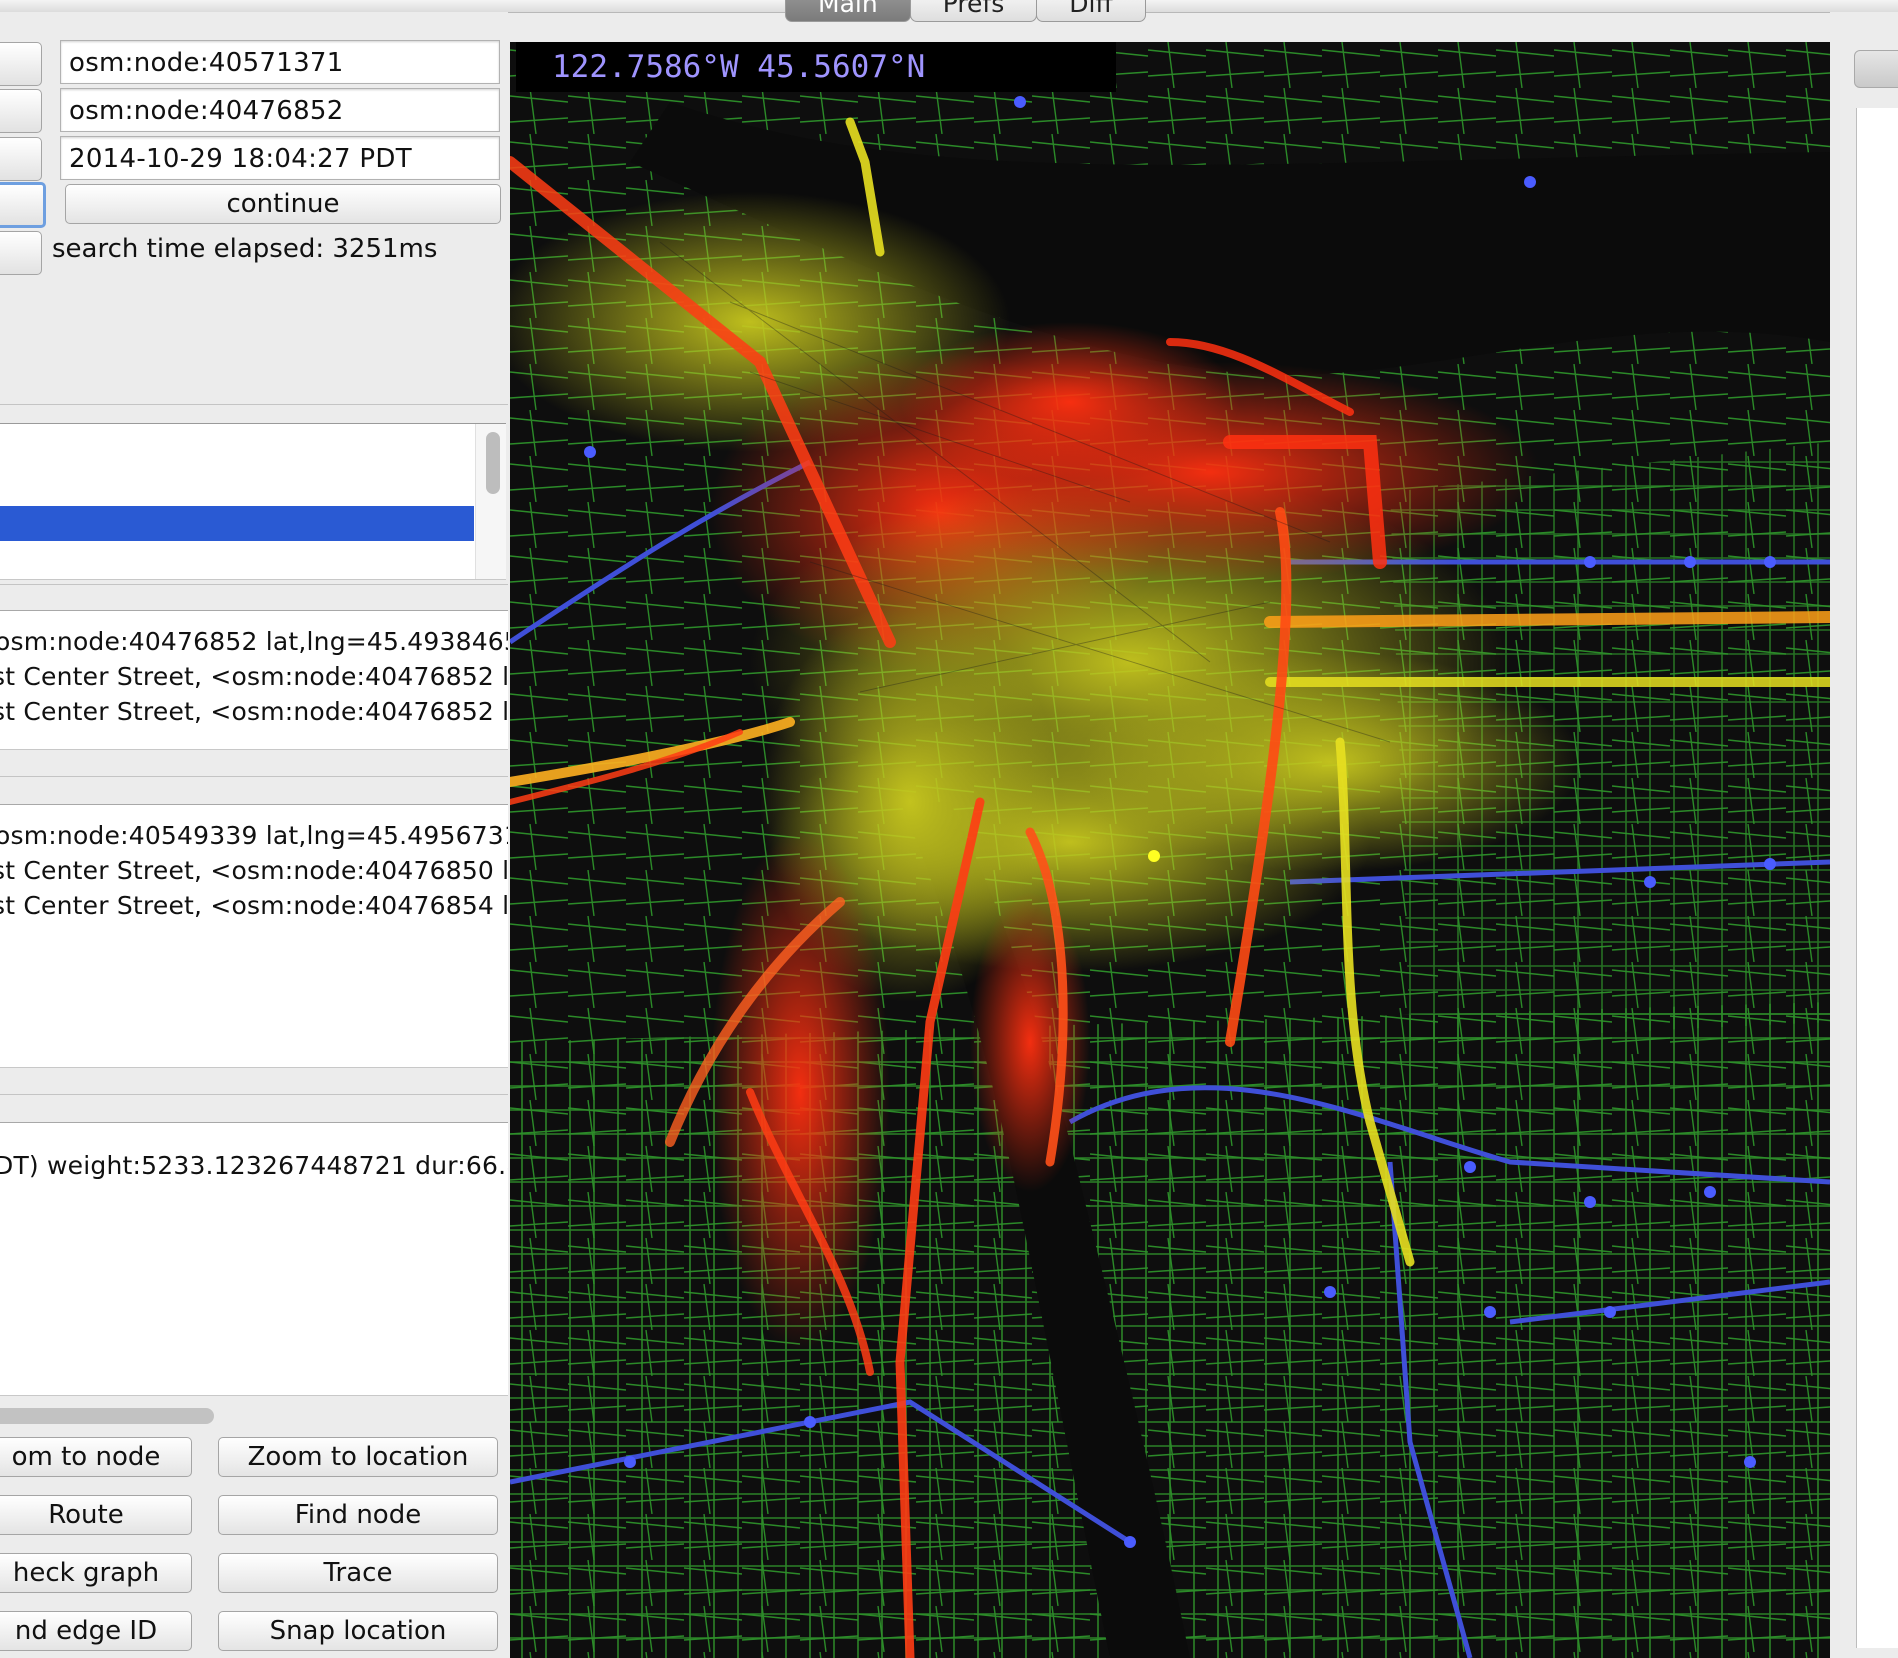 The width and height of the screenshot is (1898, 1658). Describe the element at coordinates (1091, 11) in the screenshot. I see `tab-diff: Diff` at that location.